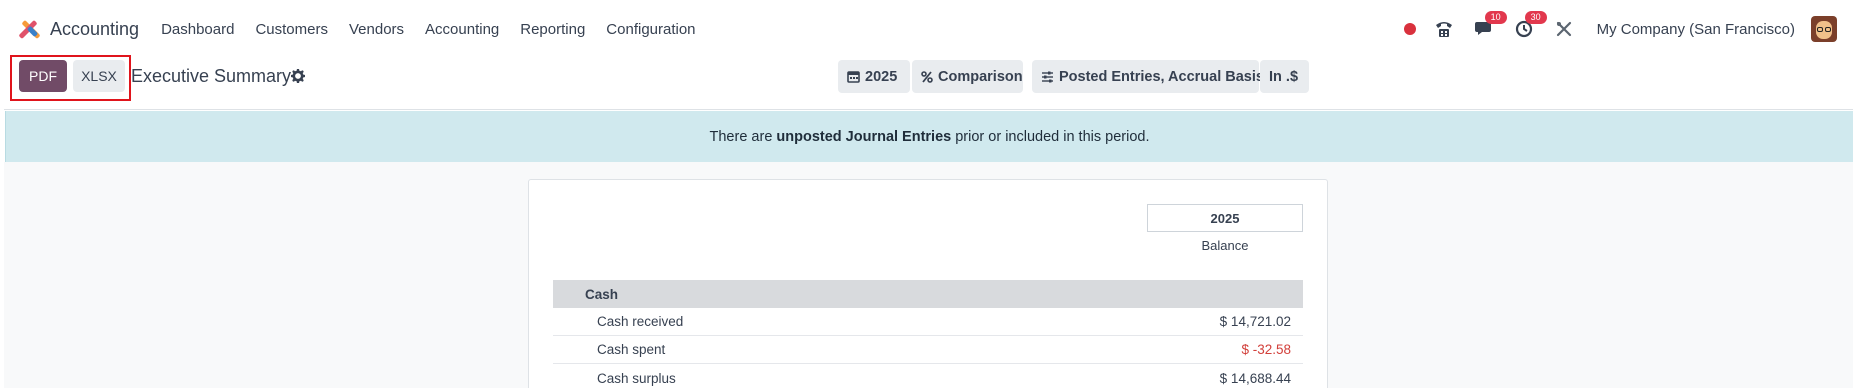 Image resolution: width=1853 pixels, height=388 pixels. Describe the element at coordinates (741, 136) in the screenshot. I see `alert-prefix: There are` at that location.